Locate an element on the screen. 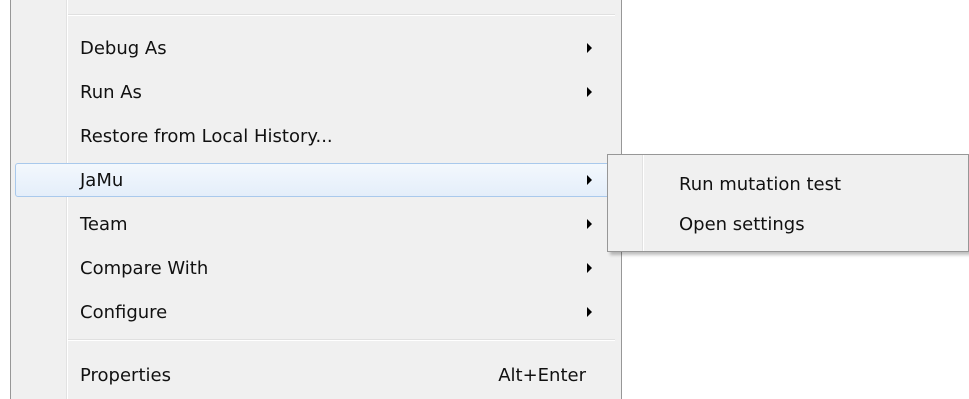 This screenshot has width=969, height=399. menu-item-label: Debug As is located at coordinates (123, 48).